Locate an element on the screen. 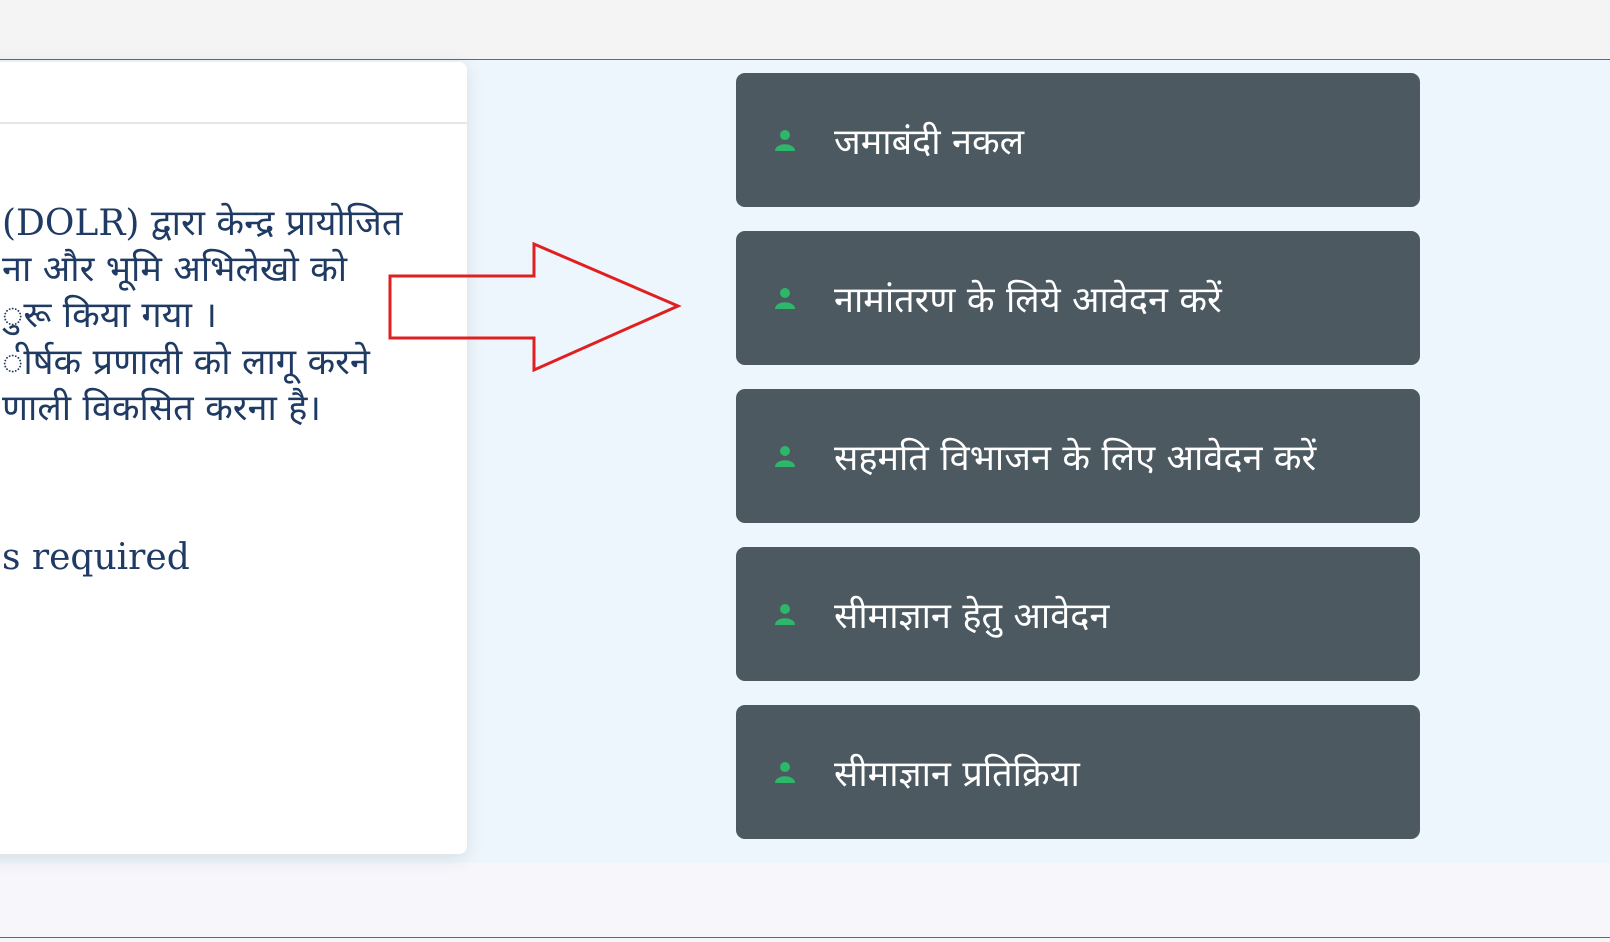 The width and height of the screenshot is (1610, 942). menu-button-label: जमाबंदी नकल is located at coordinates (929, 142).